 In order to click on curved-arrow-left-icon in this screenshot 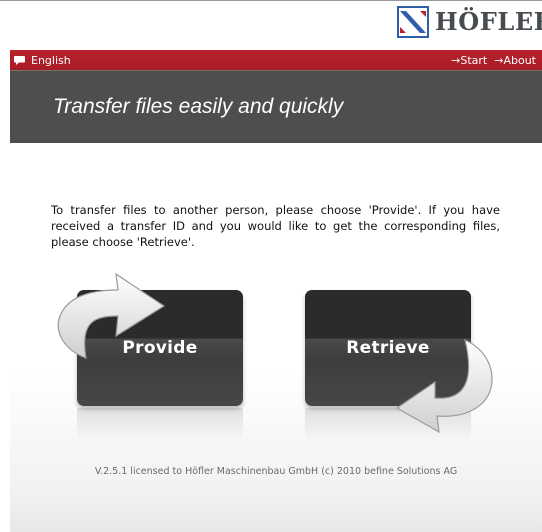, I will do `click(444, 386)`.